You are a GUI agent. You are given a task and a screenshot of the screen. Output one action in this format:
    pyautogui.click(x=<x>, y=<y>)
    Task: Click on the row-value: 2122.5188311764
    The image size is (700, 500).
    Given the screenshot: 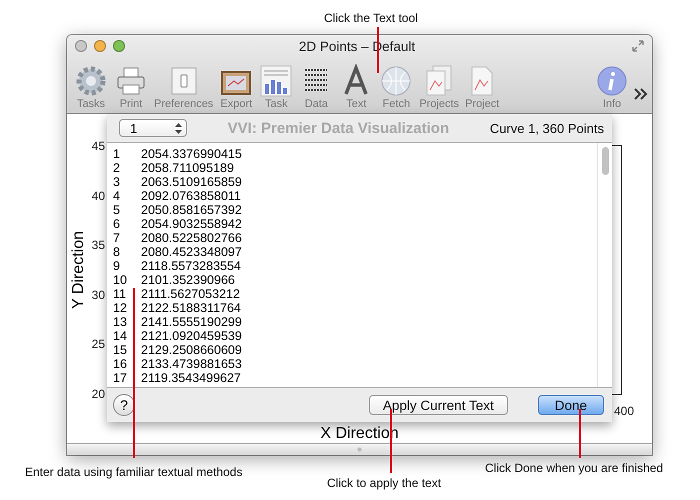 What is the action you would take?
    pyautogui.click(x=191, y=308)
    